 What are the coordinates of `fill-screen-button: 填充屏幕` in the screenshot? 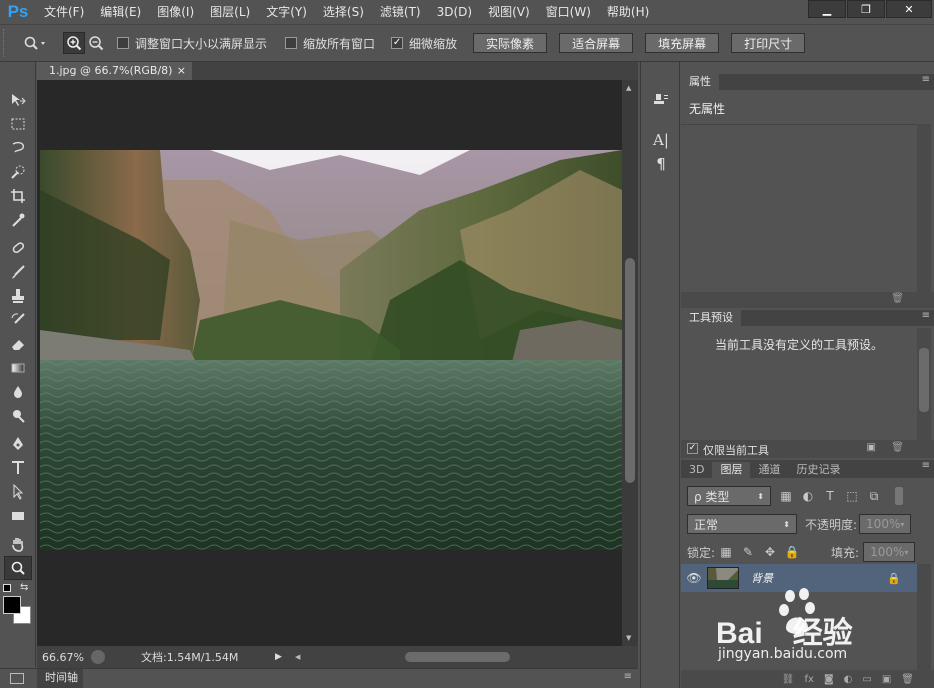 It's located at (682, 43).